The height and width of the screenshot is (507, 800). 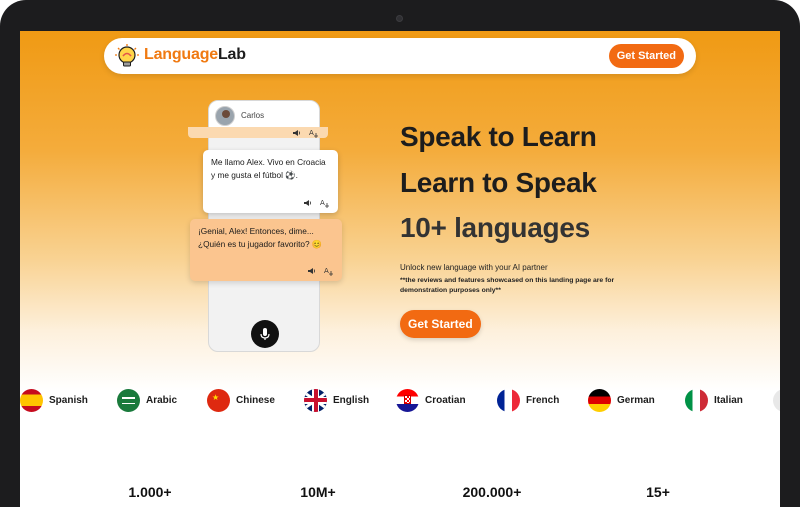 I want to click on hero-headline-2: Learn to Speak, so click(x=498, y=182).